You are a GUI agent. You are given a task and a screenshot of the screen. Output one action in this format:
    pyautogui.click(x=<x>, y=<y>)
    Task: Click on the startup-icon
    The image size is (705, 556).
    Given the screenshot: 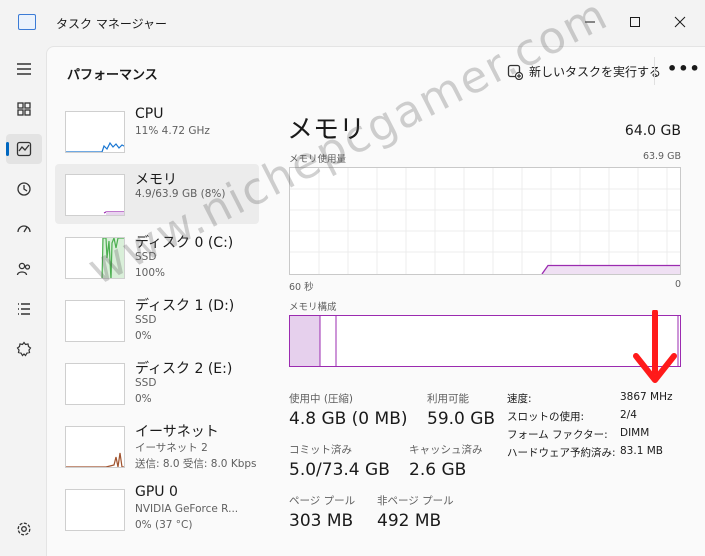 What is the action you would take?
    pyautogui.click(x=24, y=229)
    